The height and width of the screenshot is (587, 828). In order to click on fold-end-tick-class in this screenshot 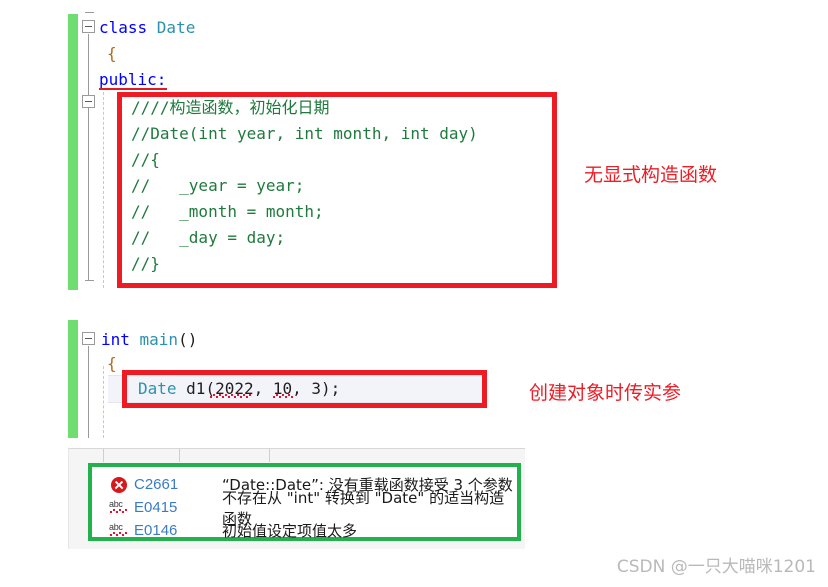, I will do `click(89, 280)`.